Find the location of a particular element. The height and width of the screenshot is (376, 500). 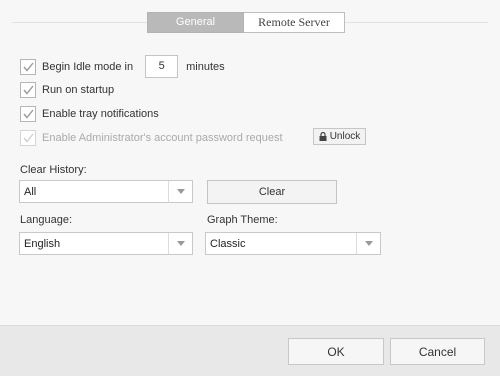

clear-history-value: All is located at coordinates (30, 191).